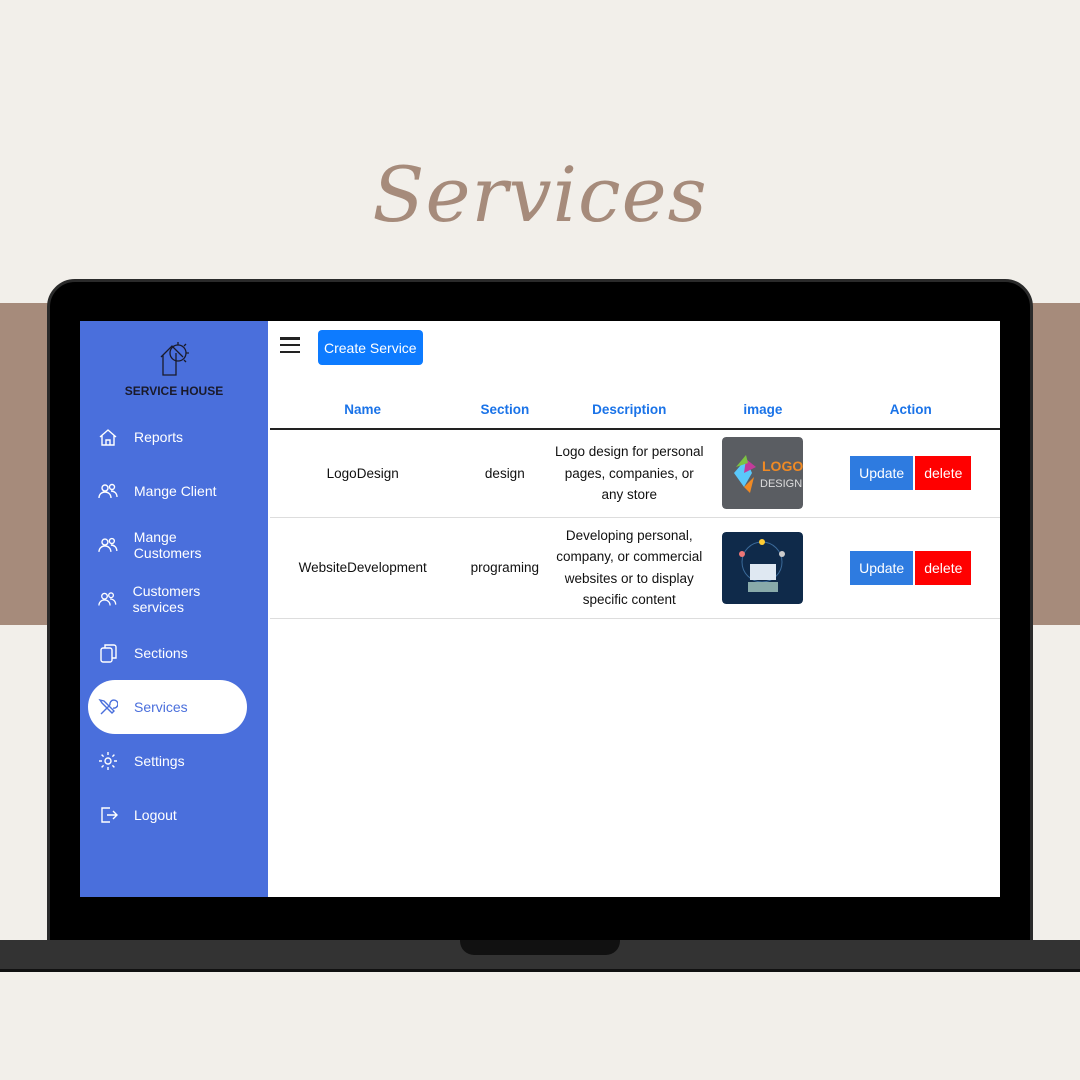 The height and width of the screenshot is (1080, 1080). I want to click on create-service-button: Create Service, so click(370, 347).